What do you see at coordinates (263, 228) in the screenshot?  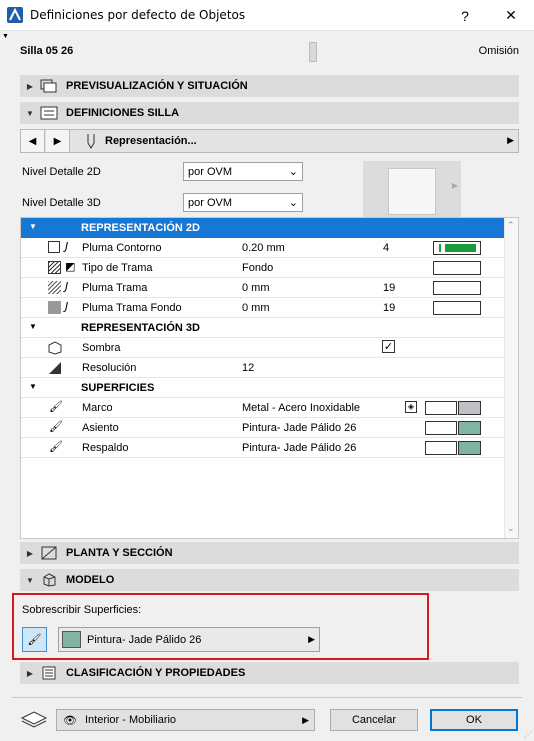 I see `group-rep2d: ▼ REPRESENTACIÓN 2D` at bounding box center [263, 228].